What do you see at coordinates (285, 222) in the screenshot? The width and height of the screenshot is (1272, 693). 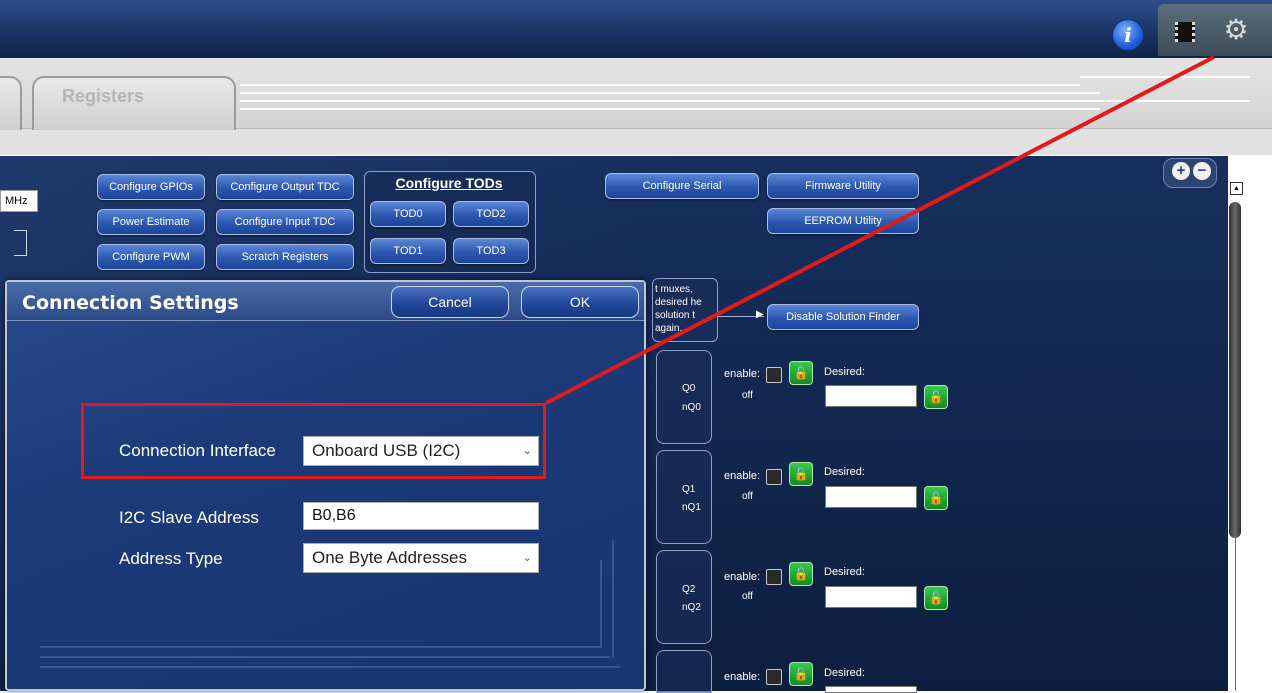 I see `configure-input-tdc-button: Configure Input TDC` at bounding box center [285, 222].